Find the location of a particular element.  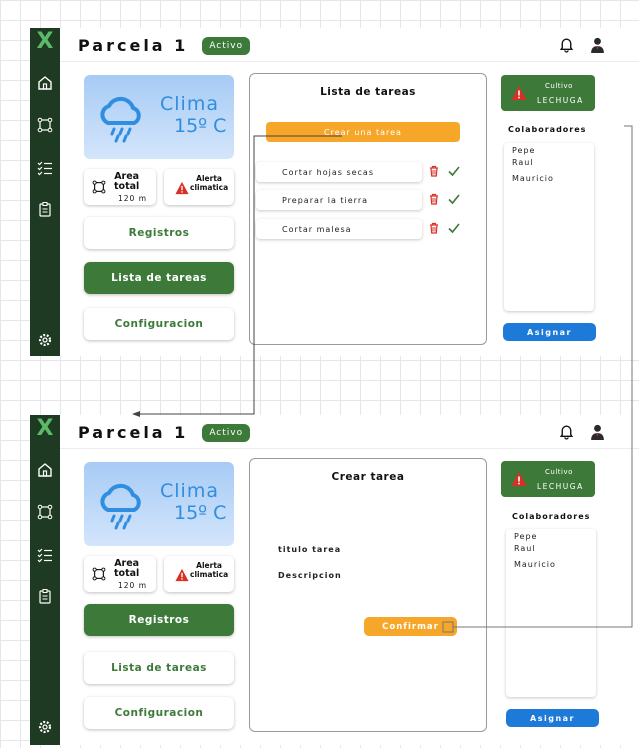

panel-title: Crear tarea is located at coordinates (368, 477).